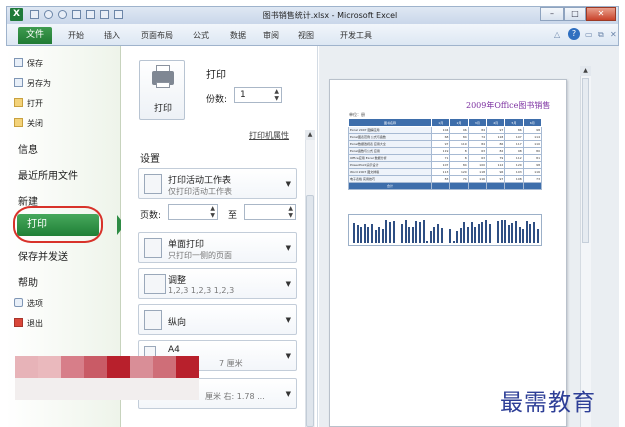  I want to click on collate-dropdown: 调整 1,2,3 1,2,3 1,2,3 ▼, so click(217, 283).